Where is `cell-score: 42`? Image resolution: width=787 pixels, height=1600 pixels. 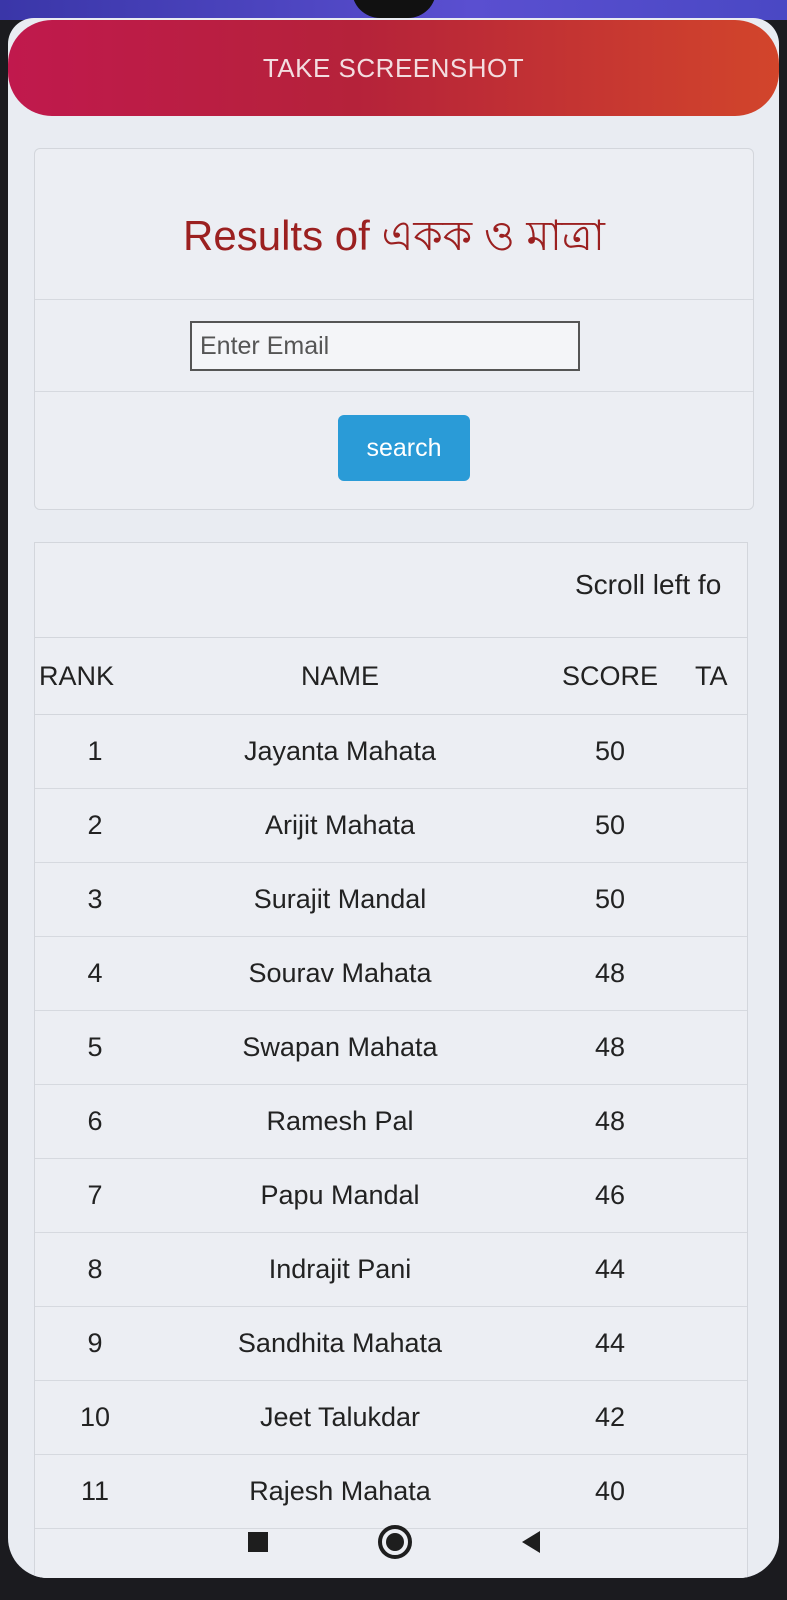
cell-score: 42 is located at coordinates (610, 1416).